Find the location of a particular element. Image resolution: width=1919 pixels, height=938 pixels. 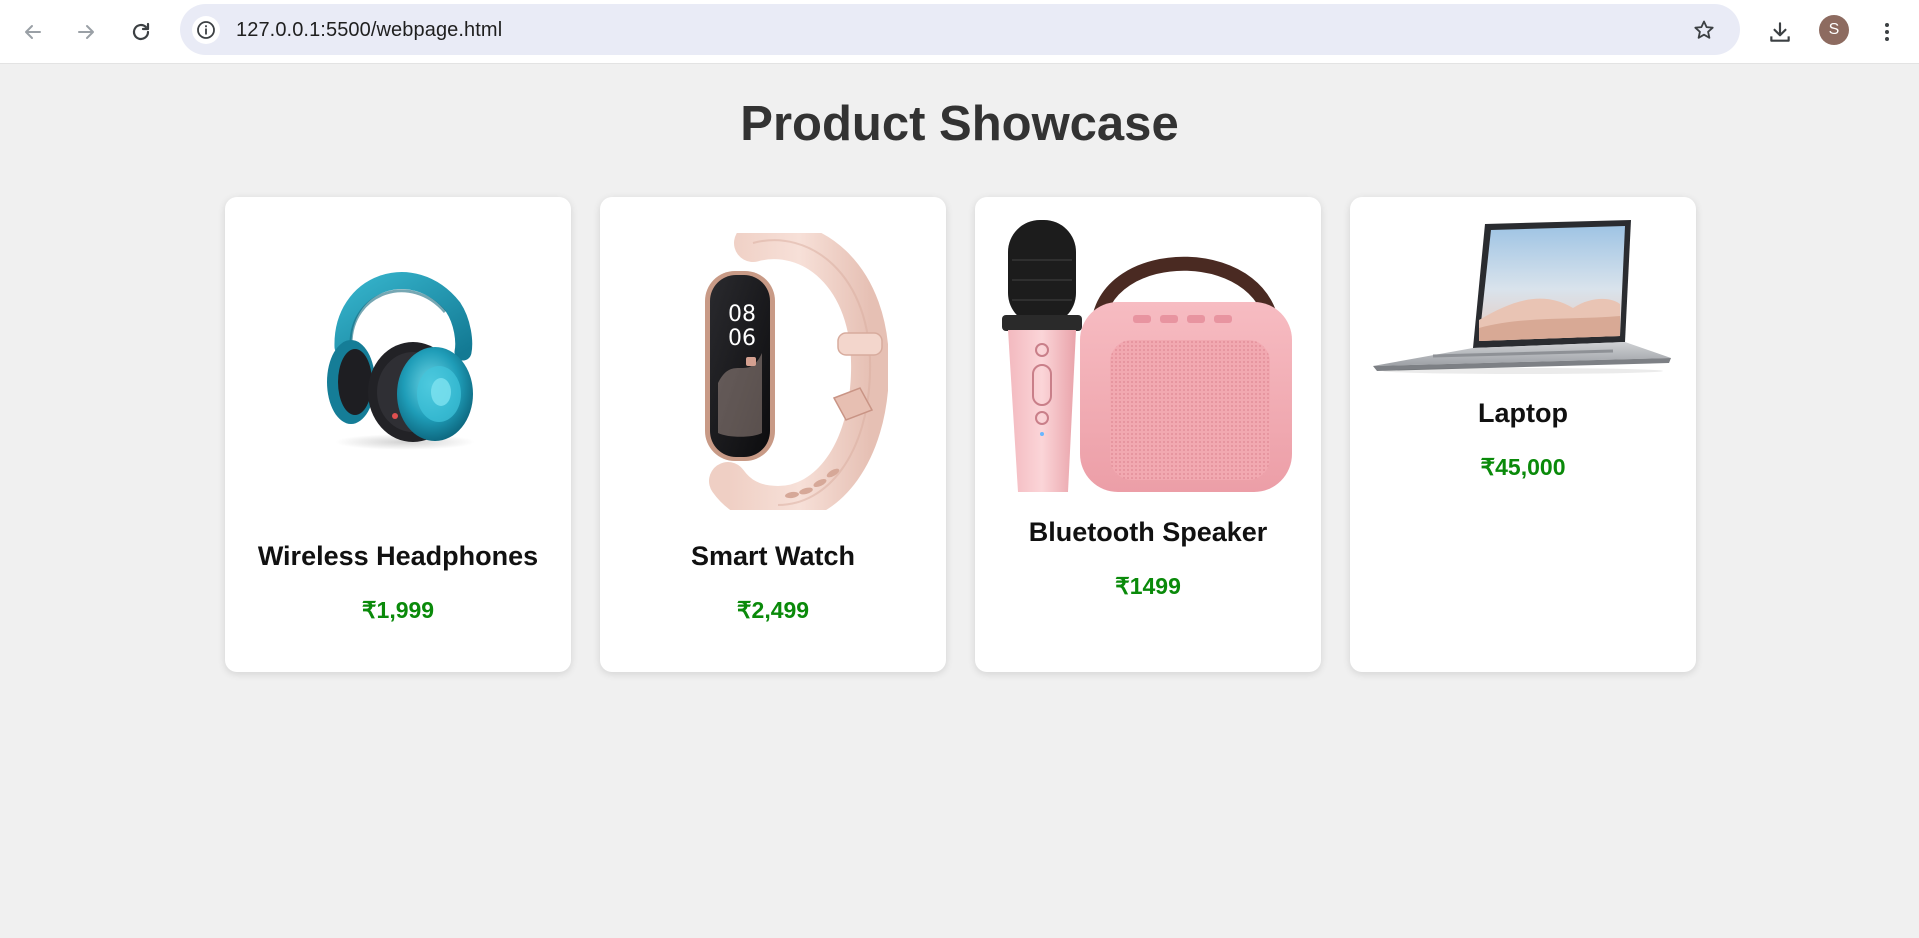

product-name: Bluetooth Speaker is located at coordinates (1148, 532).